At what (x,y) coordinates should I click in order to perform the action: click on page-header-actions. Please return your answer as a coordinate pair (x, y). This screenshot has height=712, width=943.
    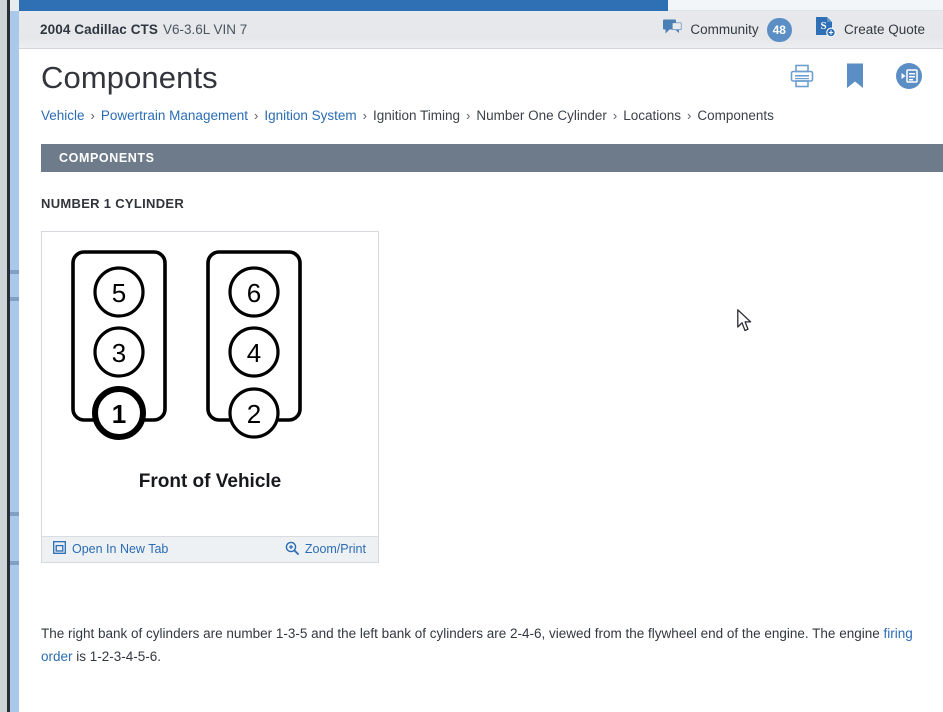
    Looking at the image, I should click on (856, 76).